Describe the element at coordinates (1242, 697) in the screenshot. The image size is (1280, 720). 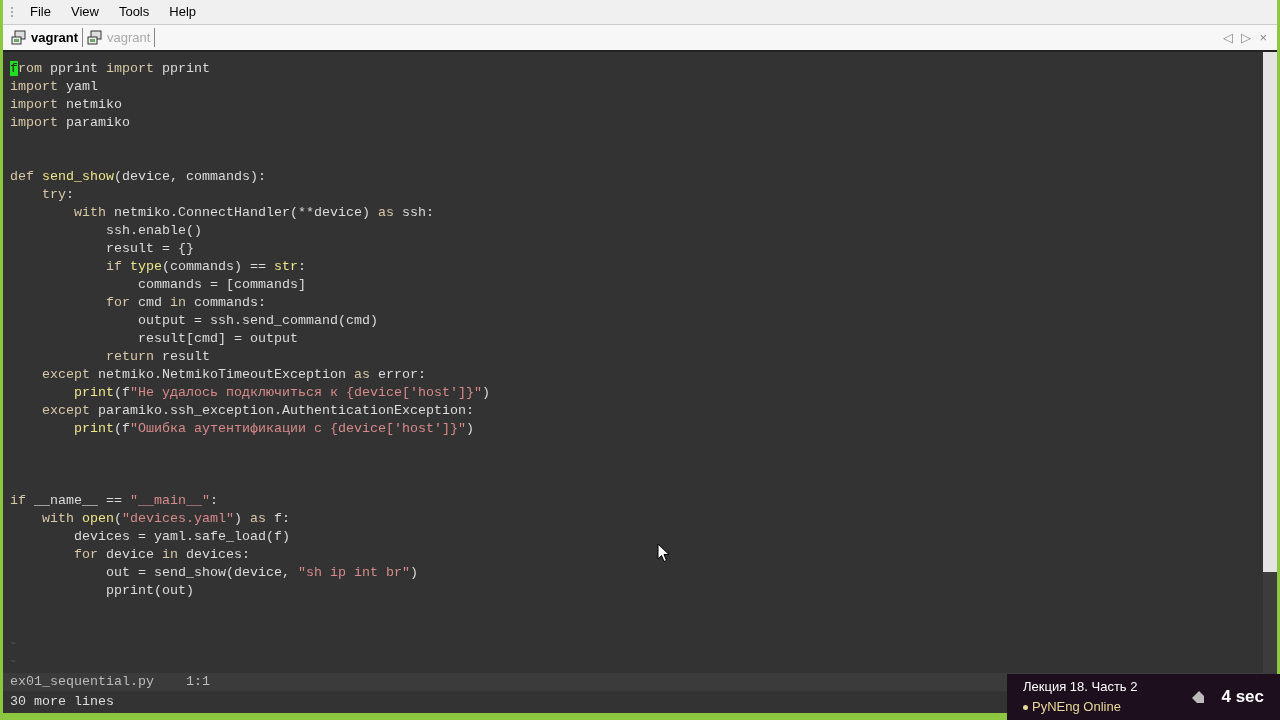
I see `elapsed-time: 4 sec` at that location.